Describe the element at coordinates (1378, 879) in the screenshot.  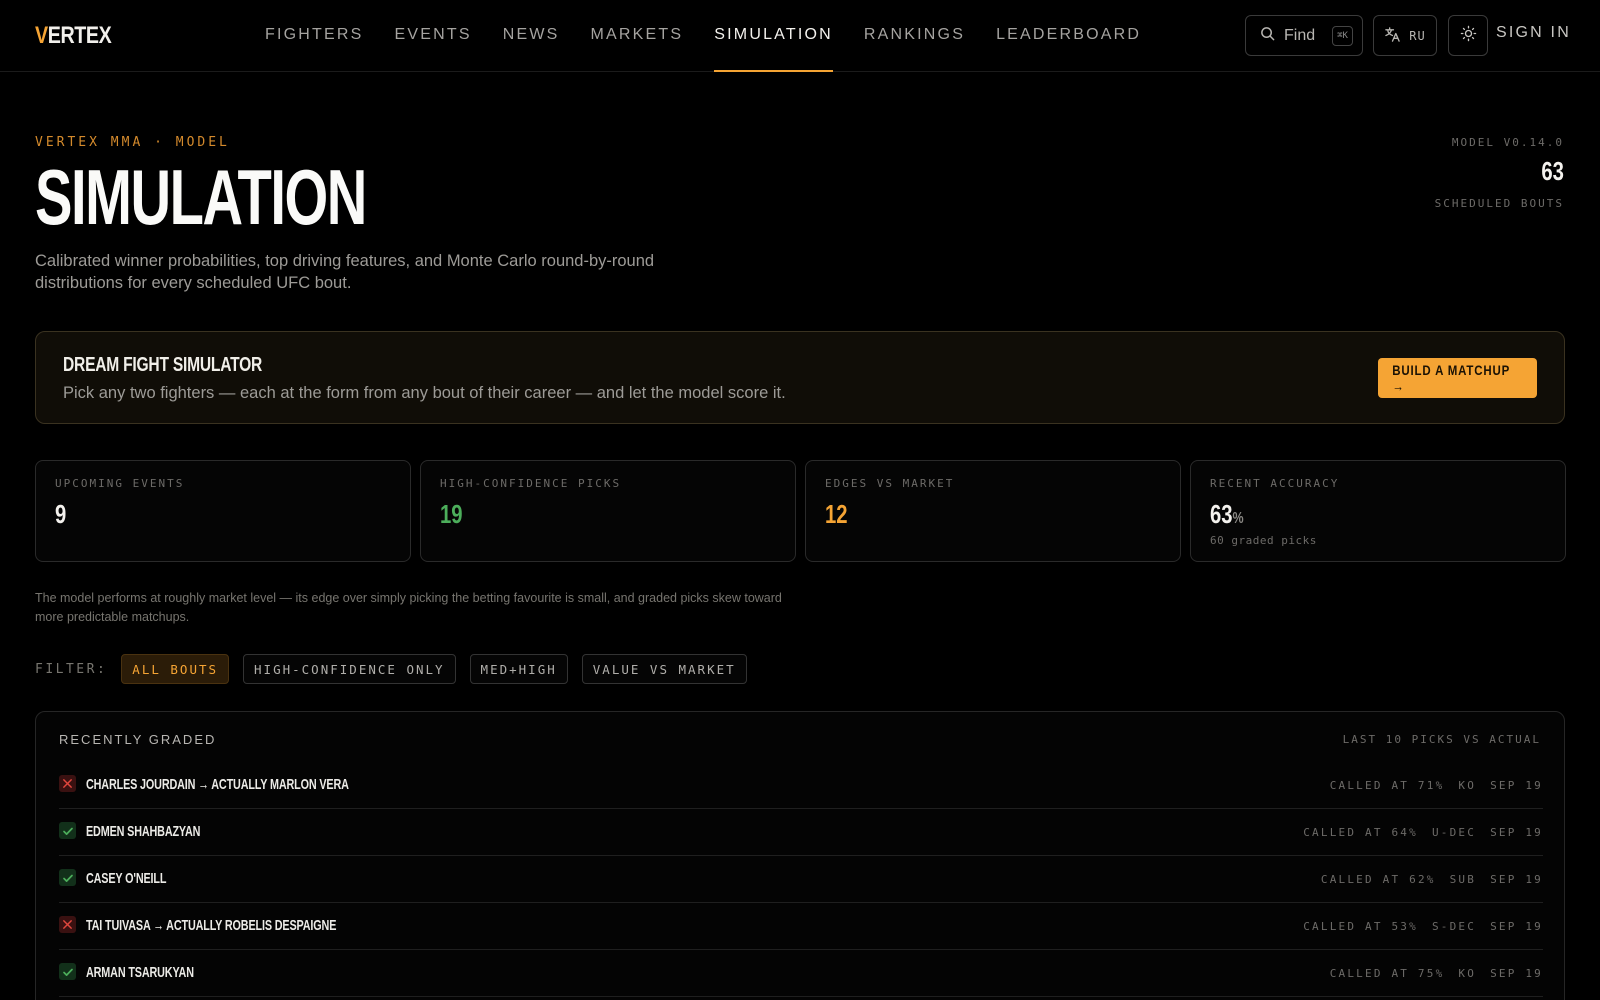
I see `called-probability: CALLED AT 62%` at that location.